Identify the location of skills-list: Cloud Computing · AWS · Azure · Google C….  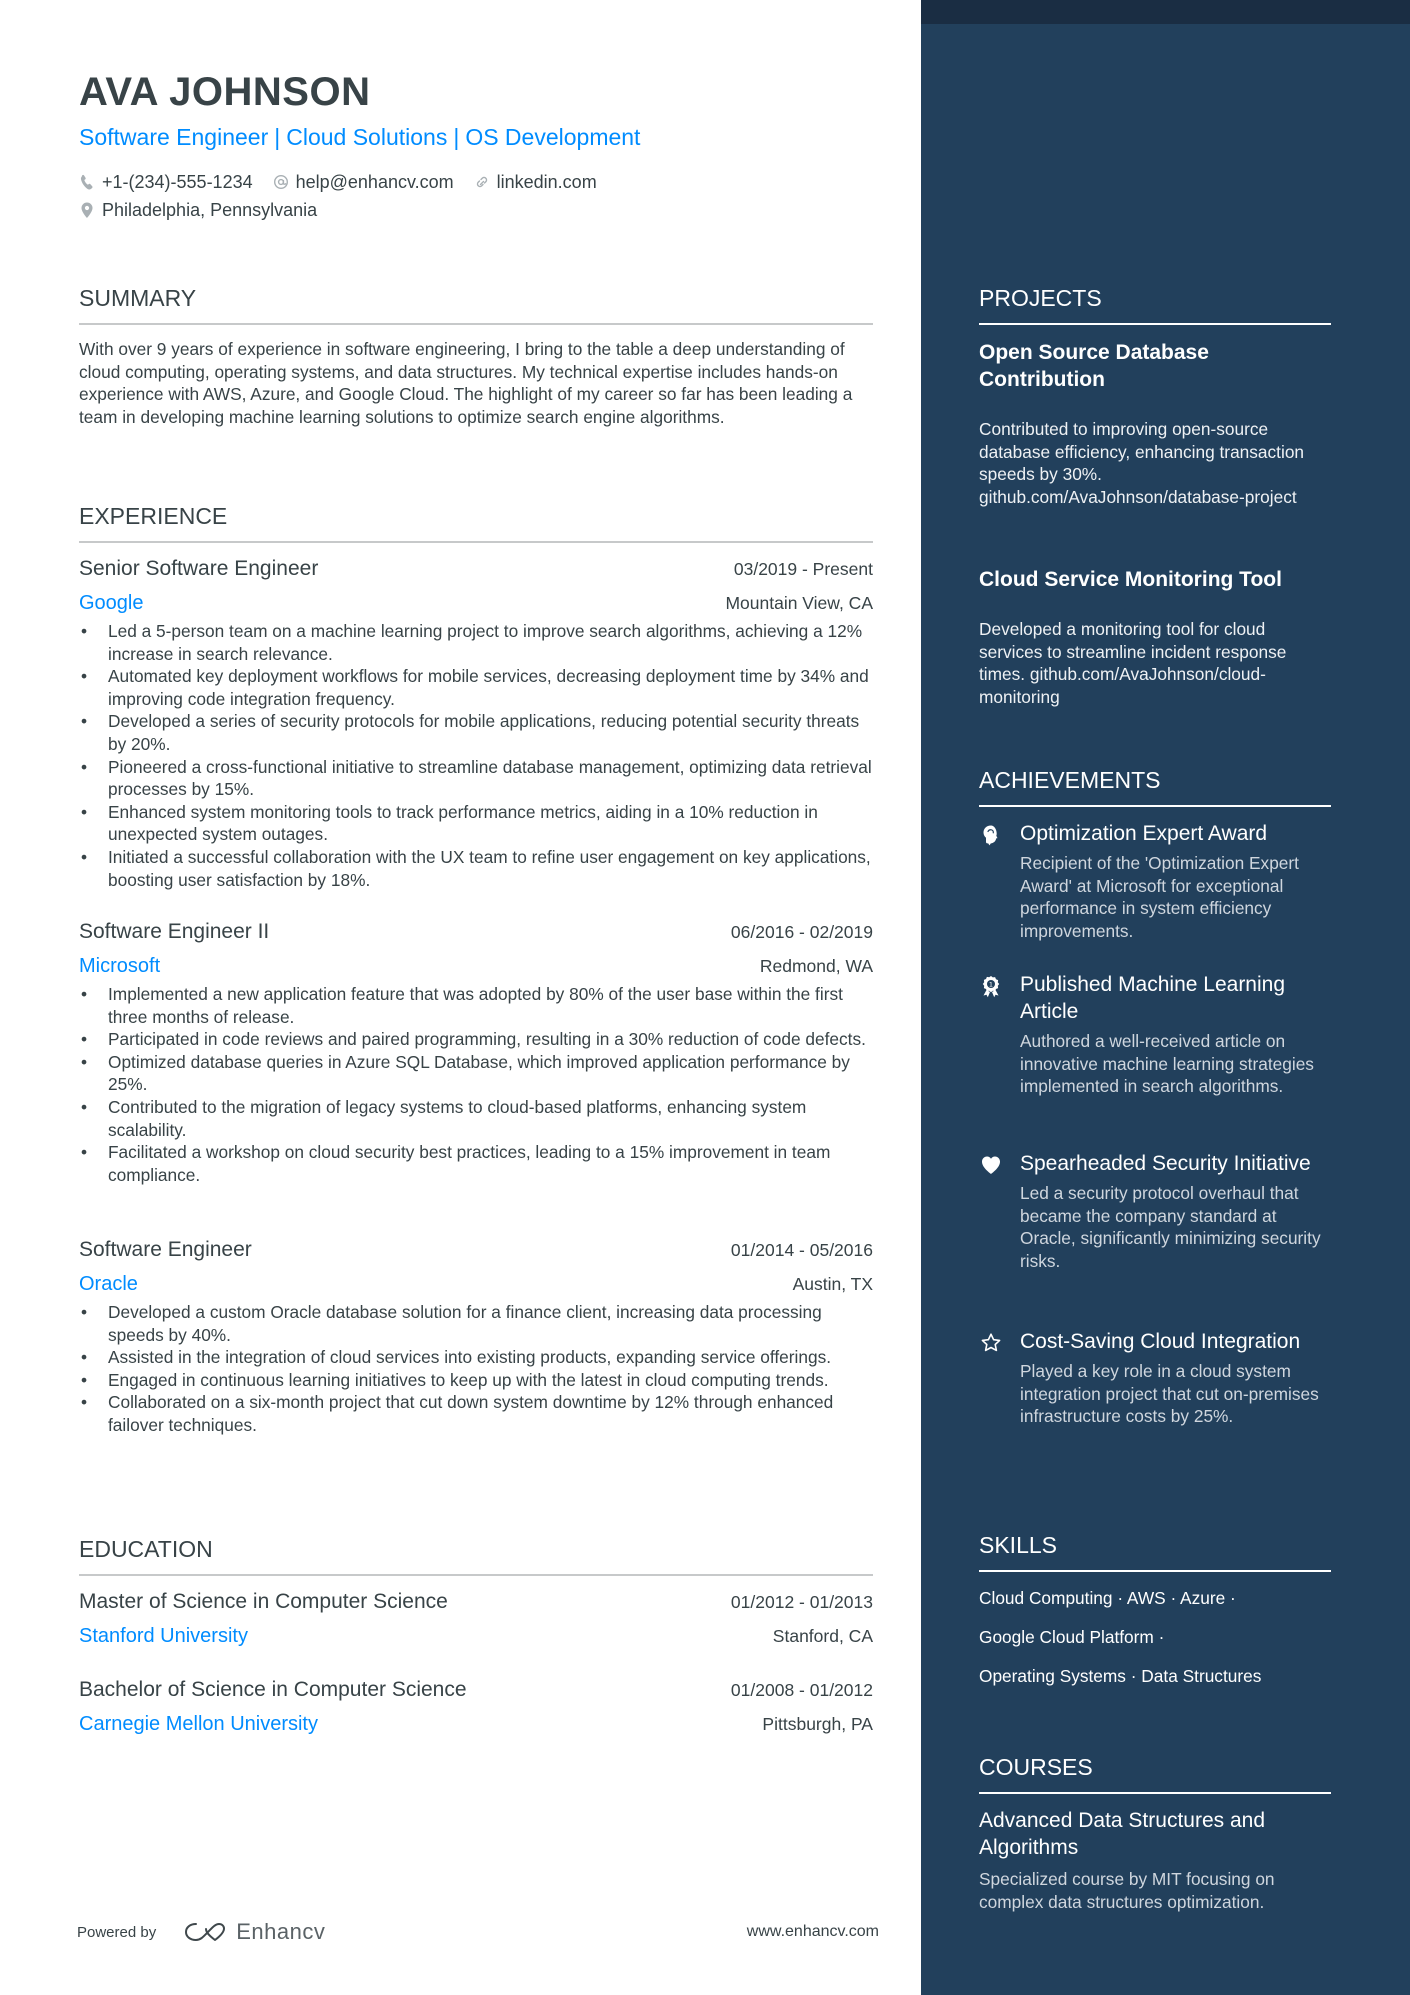
(1155, 1645).